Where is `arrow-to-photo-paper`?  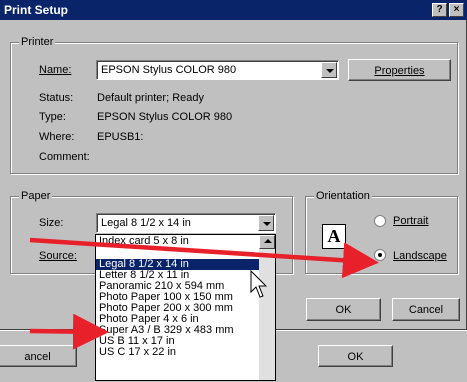
arrow-to-photo-paper is located at coordinates (69, 331).